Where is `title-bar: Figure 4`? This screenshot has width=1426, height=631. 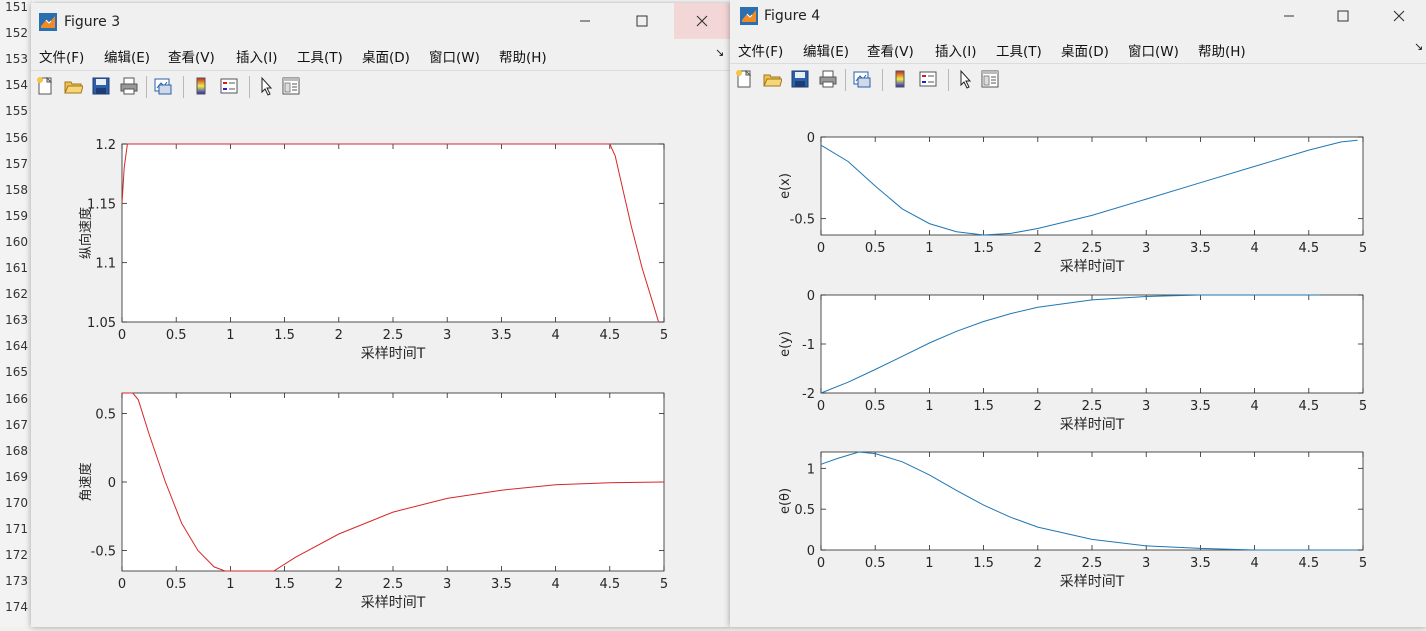 title-bar: Figure 4 is located at coordinates (1078, 16).